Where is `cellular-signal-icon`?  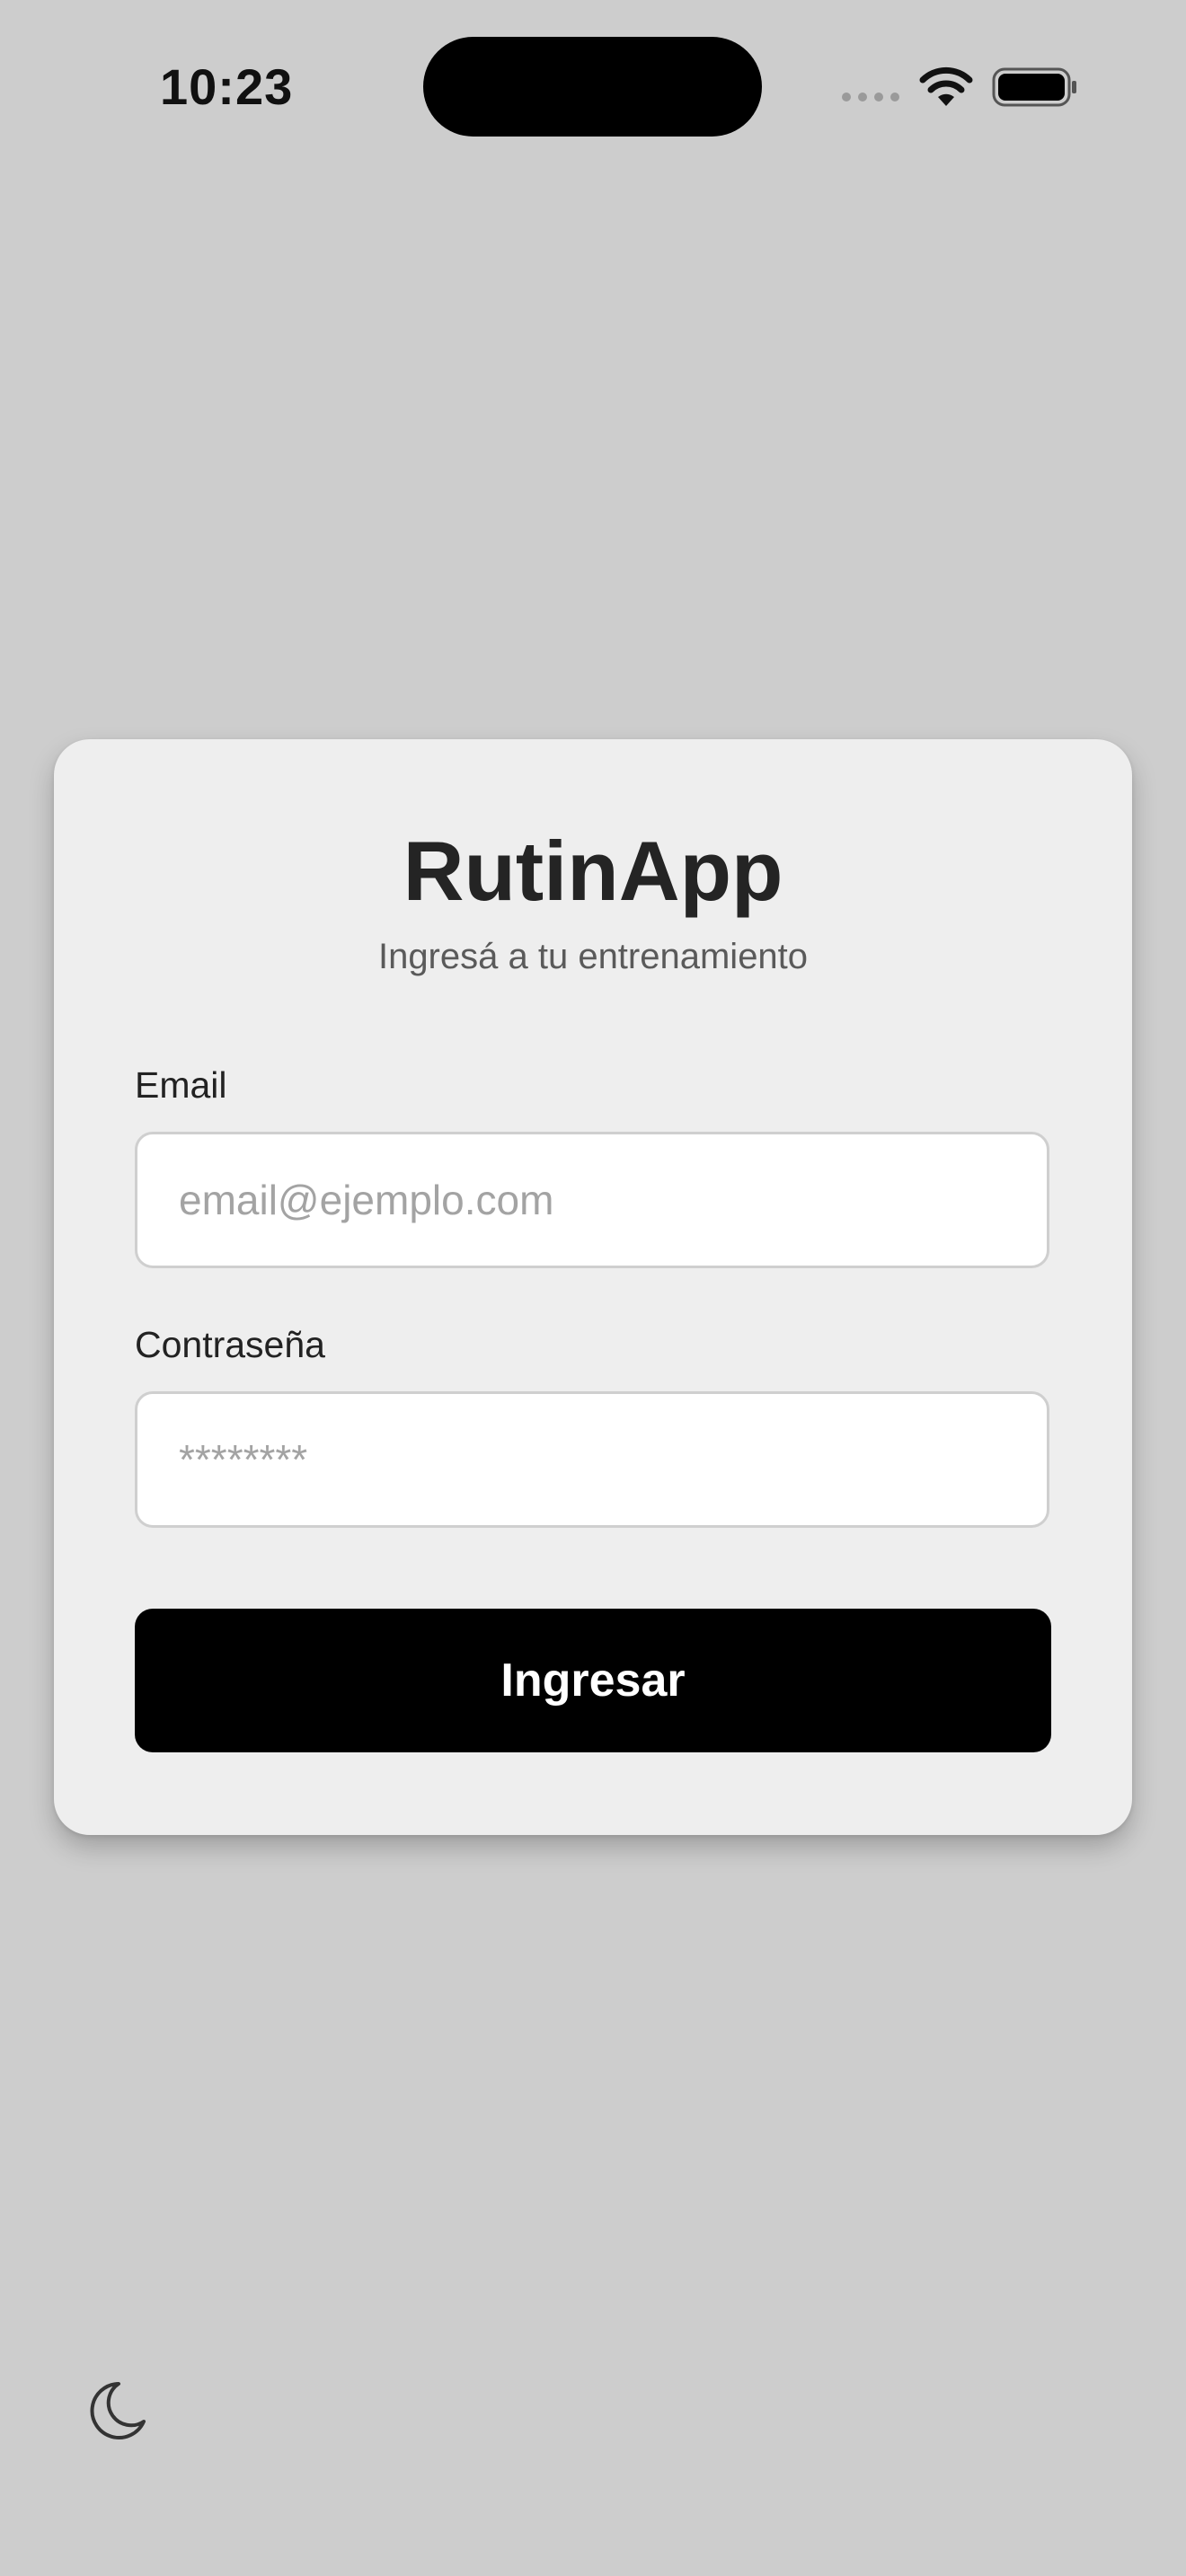 cellular-signal-icon is located at coordinates (870, 97).